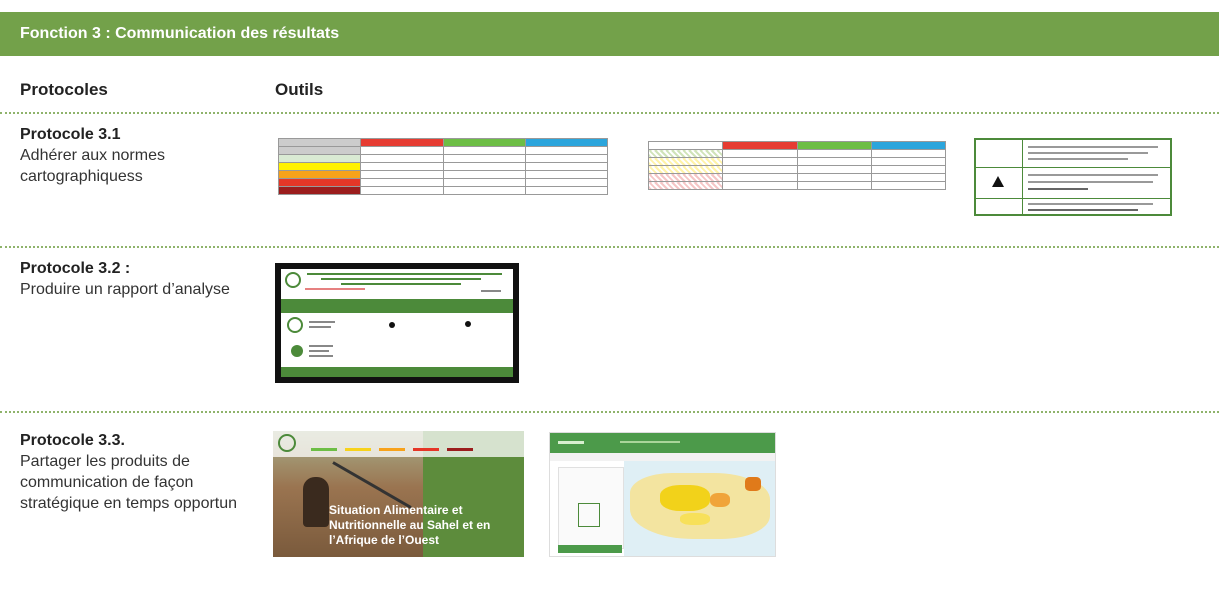 The height and width of the screenshot is (590, 1219). I want to click on logo-icon, so click(293, 280).